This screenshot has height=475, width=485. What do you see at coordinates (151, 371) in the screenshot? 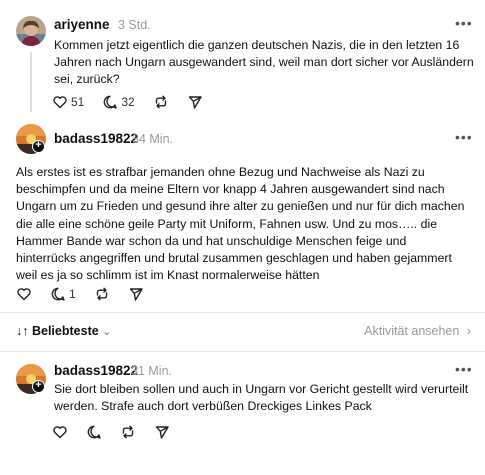
I see `post-time: 31 Min.` at bounding box center [151, 371].